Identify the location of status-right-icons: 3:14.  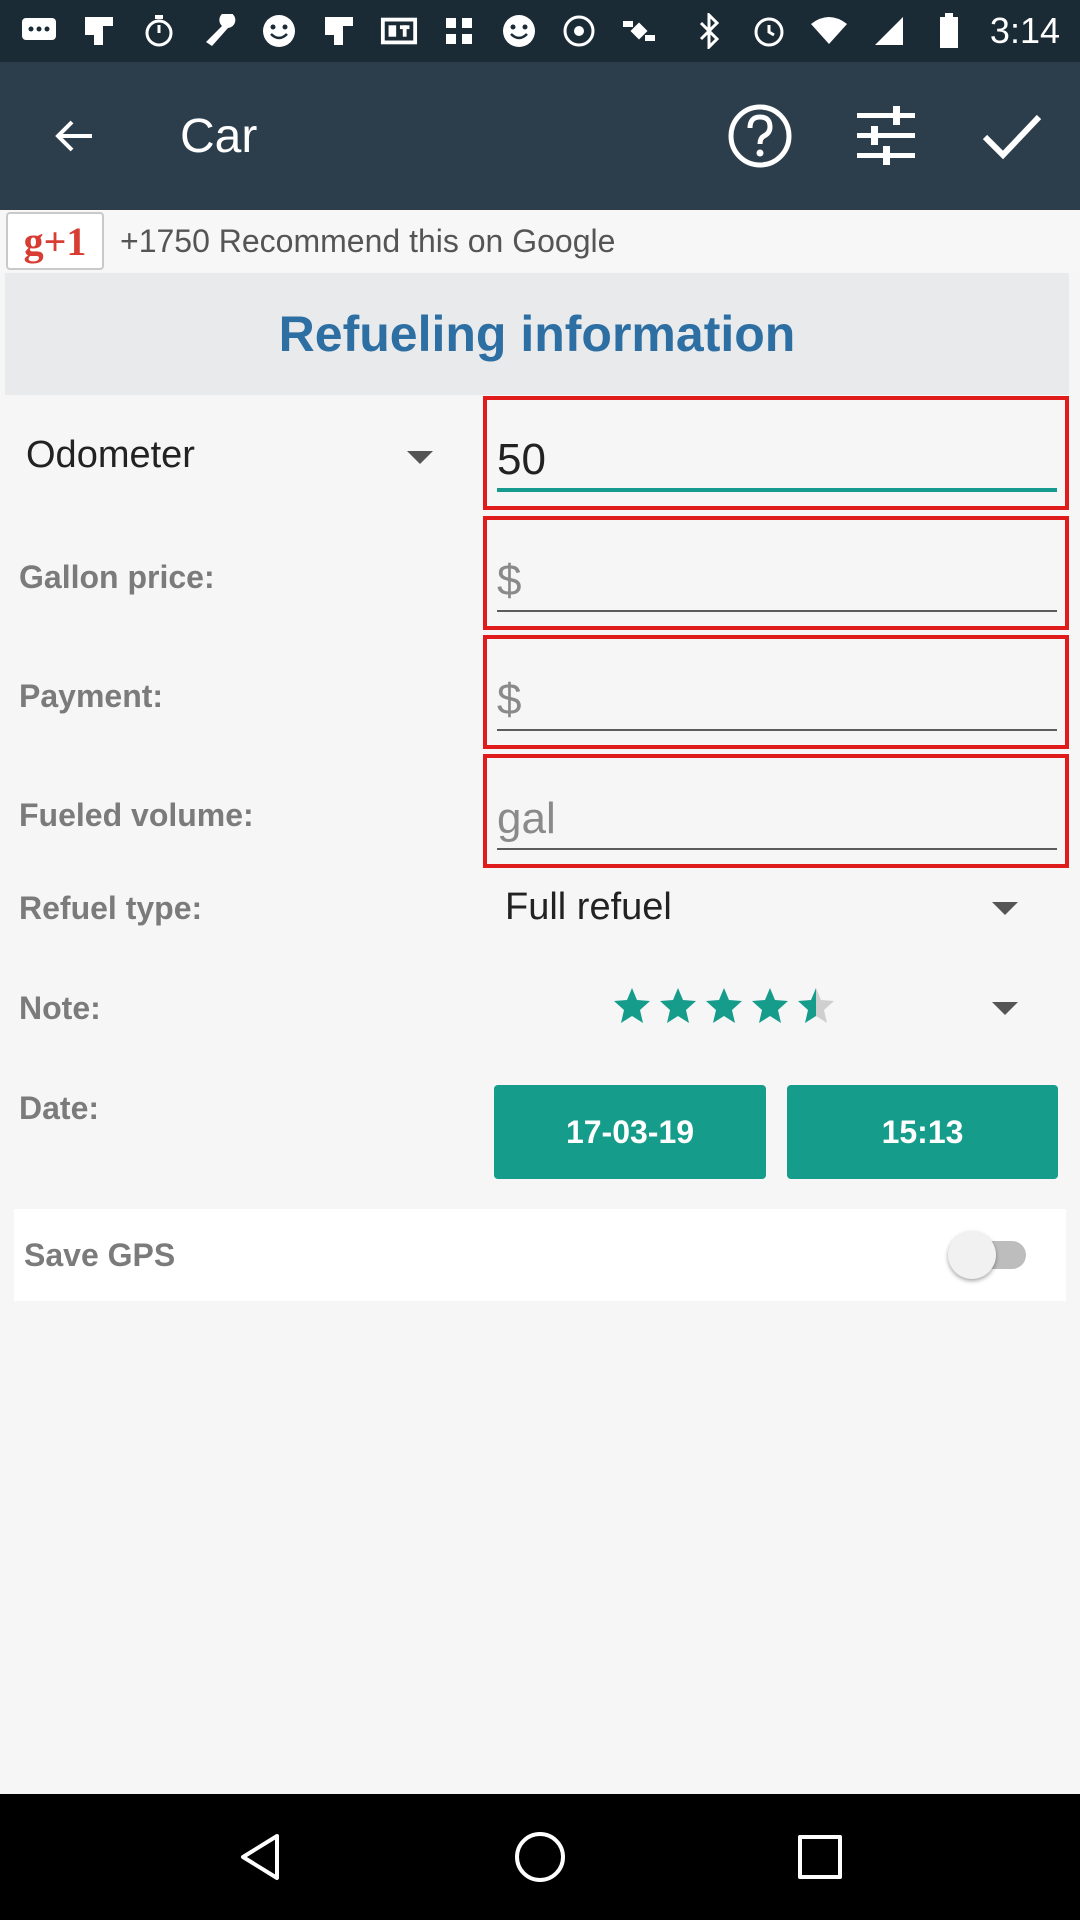
(875, 31).